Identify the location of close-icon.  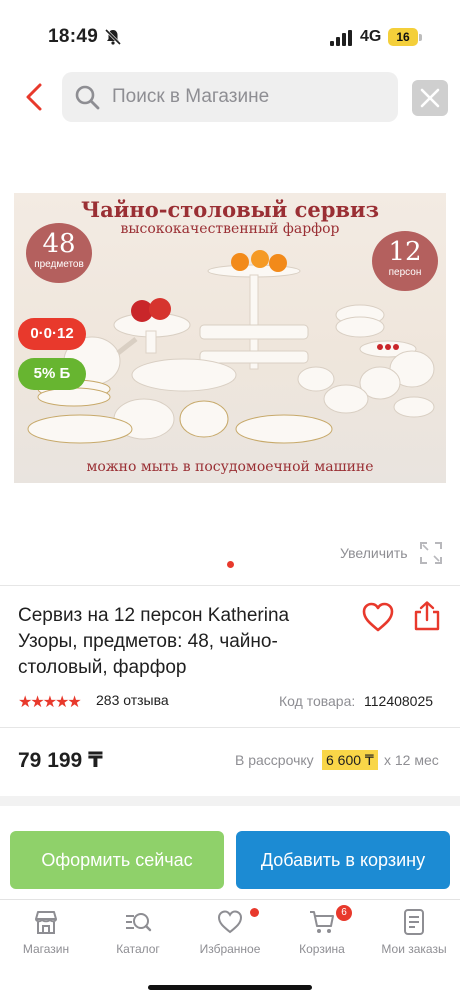
(430, 98).